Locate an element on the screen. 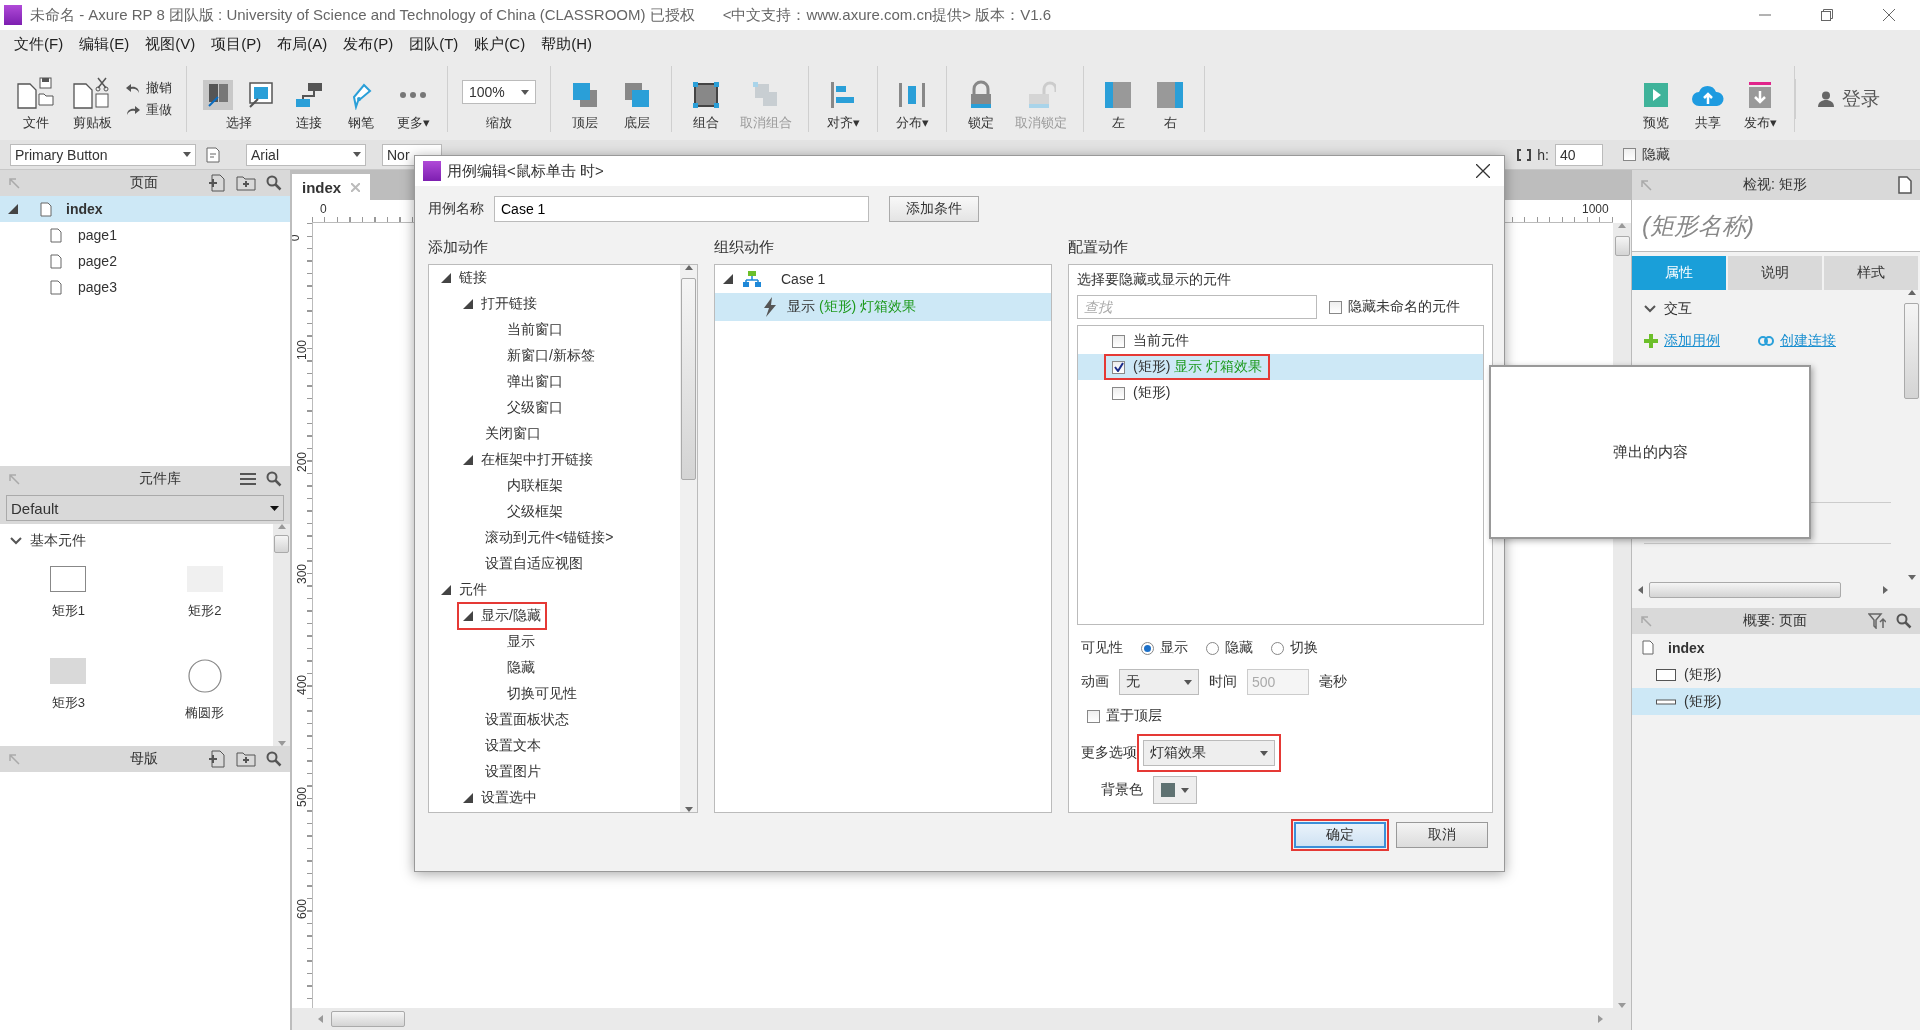 The image size is (1920, 1030). panel-title: 母版 is located at coordinates (144, 759).